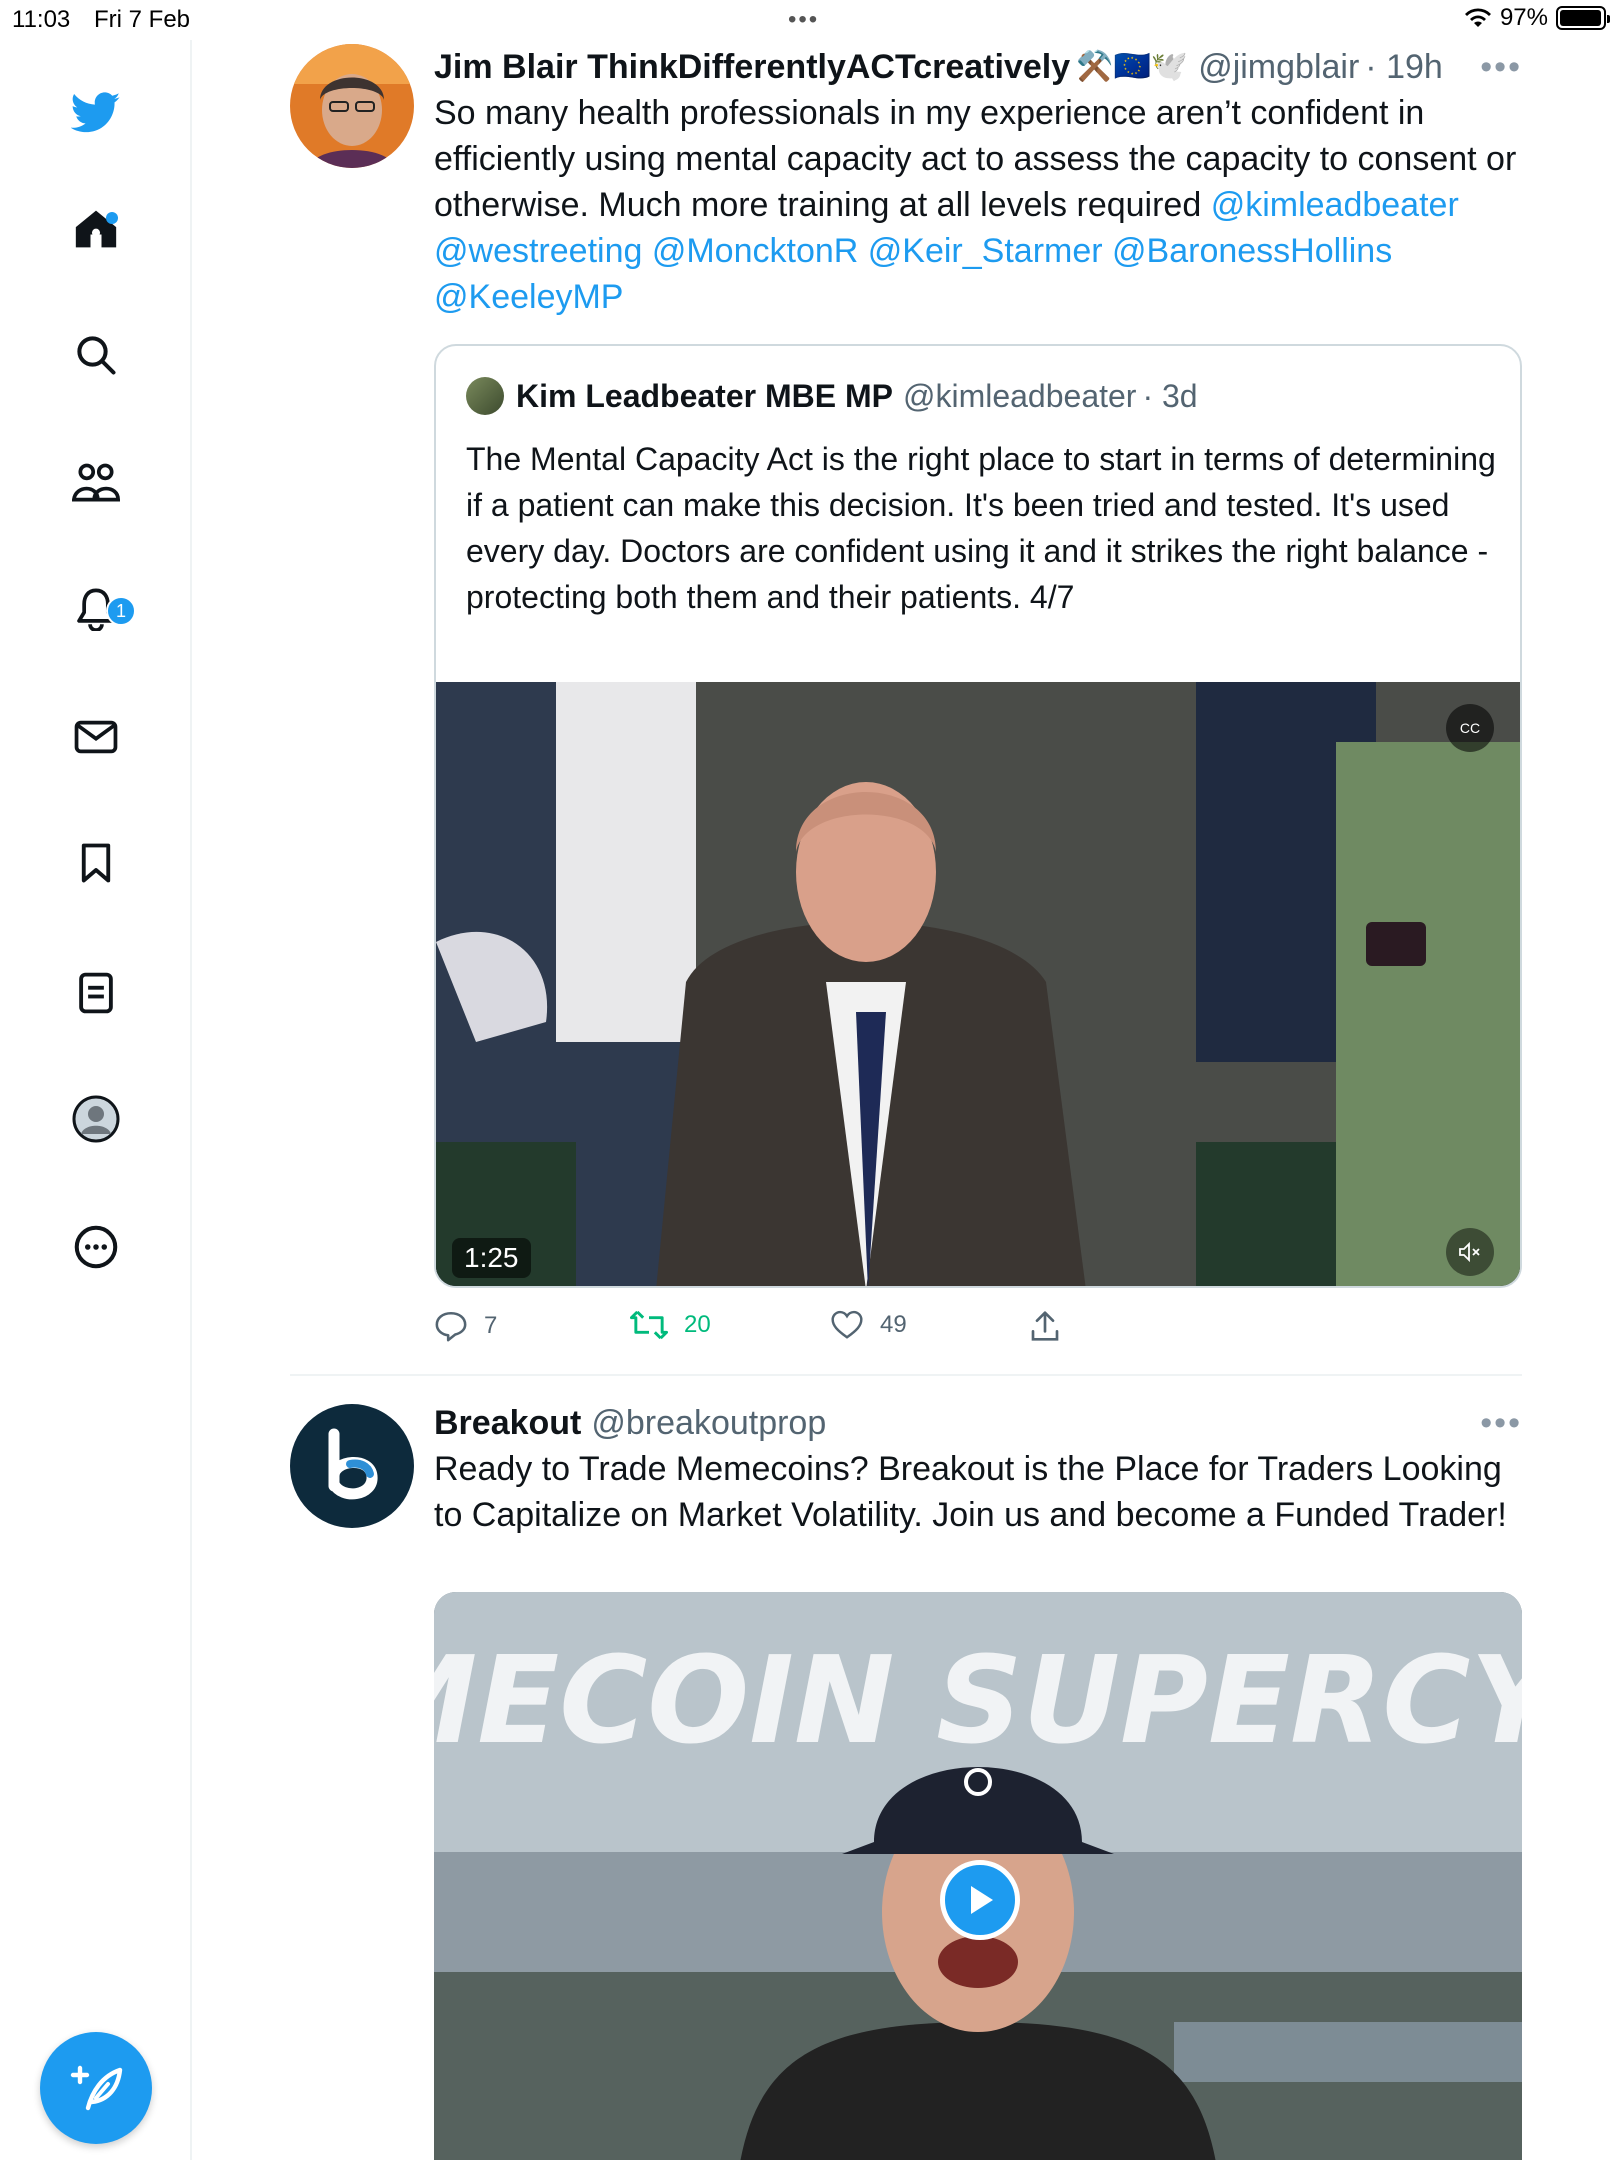 This screenshot has height=2160, width=1620. What do you see at coordinates (96, 113) in the screenshot?
I see `twitter-logo-icon` at bounding box center [96, 113].